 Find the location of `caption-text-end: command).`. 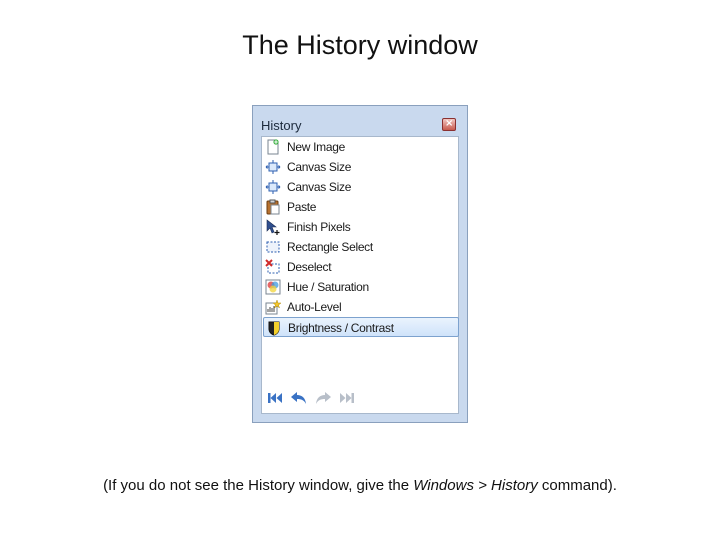

caption-text-end: command). is located at coordinates (577, 485).